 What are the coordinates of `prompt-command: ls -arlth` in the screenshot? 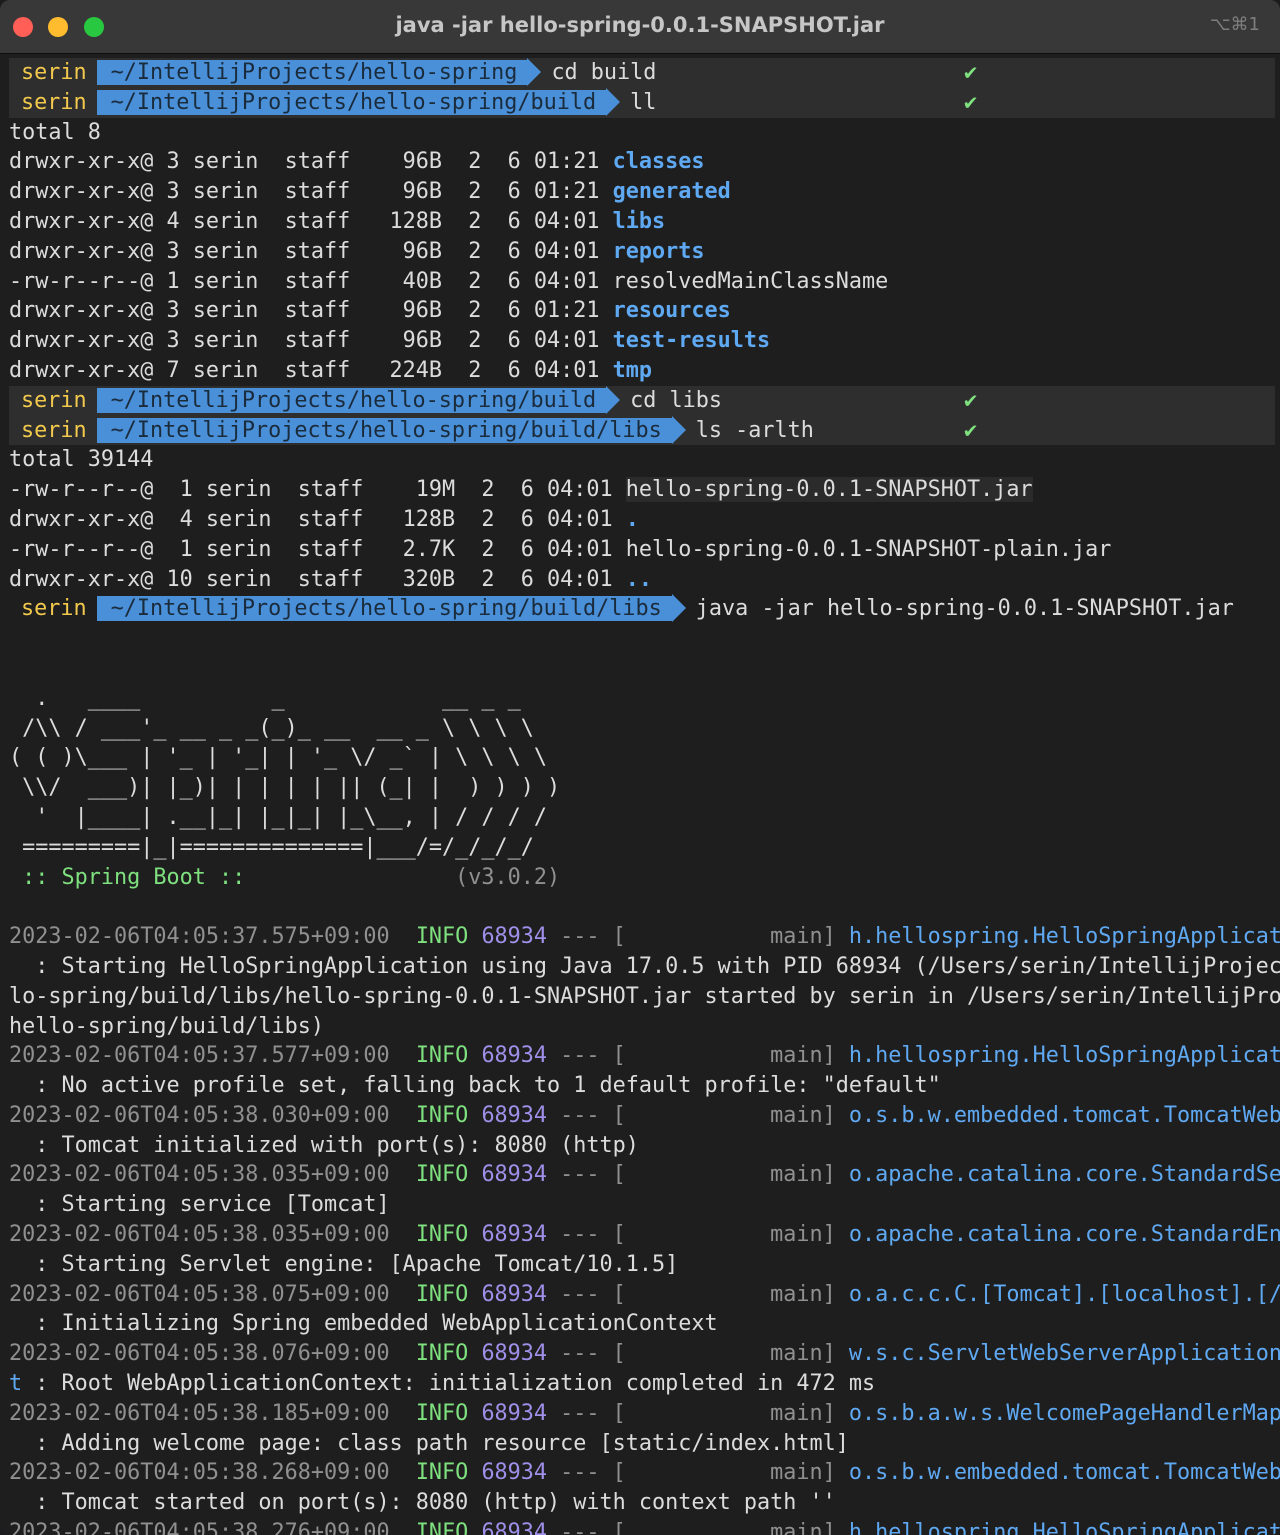 It's located at (754, 430).